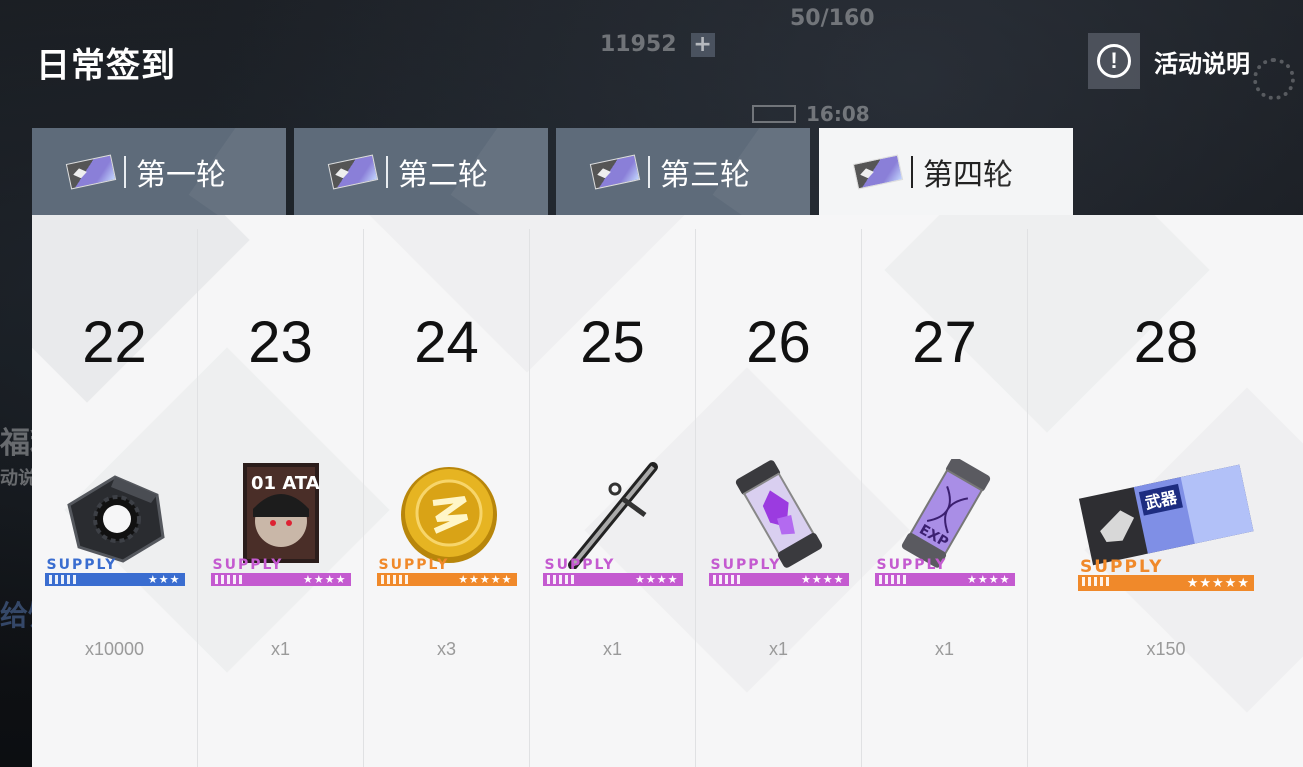 Image resolution: width=1303 pixels, height=767 pixels. What do you see at coordinates (164, 580) in the screenshot?
I see `stars-text: ★★★` at bounding box center [164, 580].